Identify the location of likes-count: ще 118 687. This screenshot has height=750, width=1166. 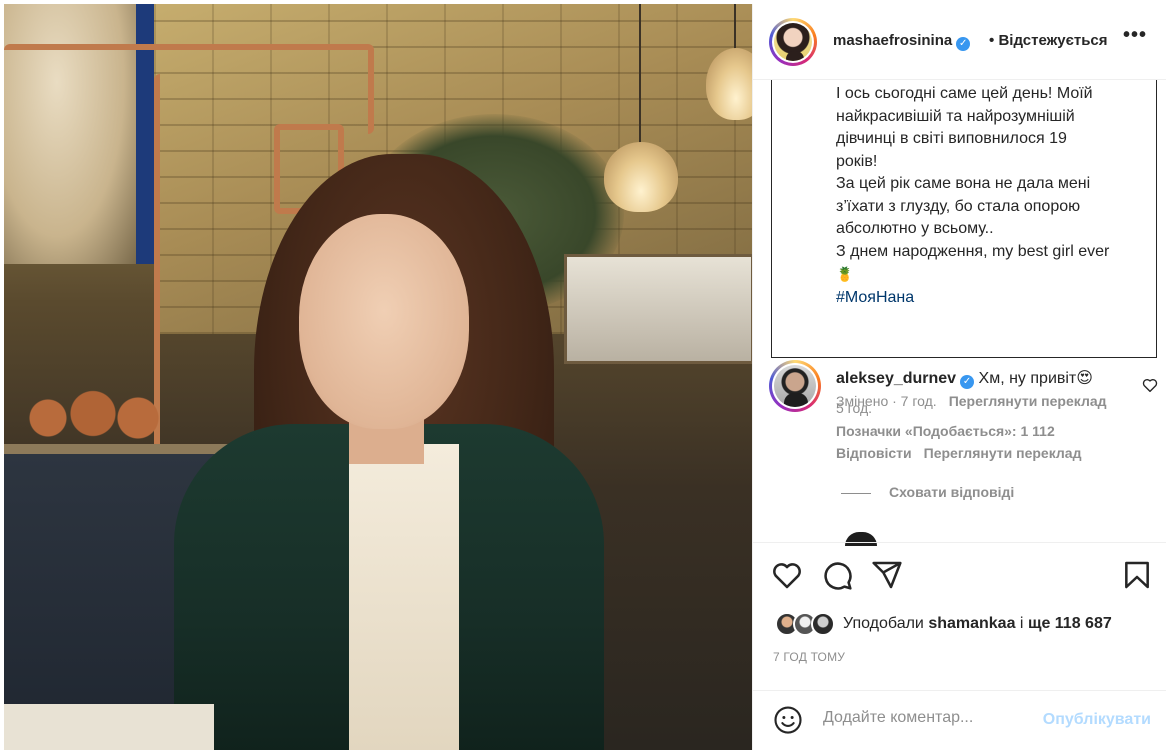
(1070, 623).